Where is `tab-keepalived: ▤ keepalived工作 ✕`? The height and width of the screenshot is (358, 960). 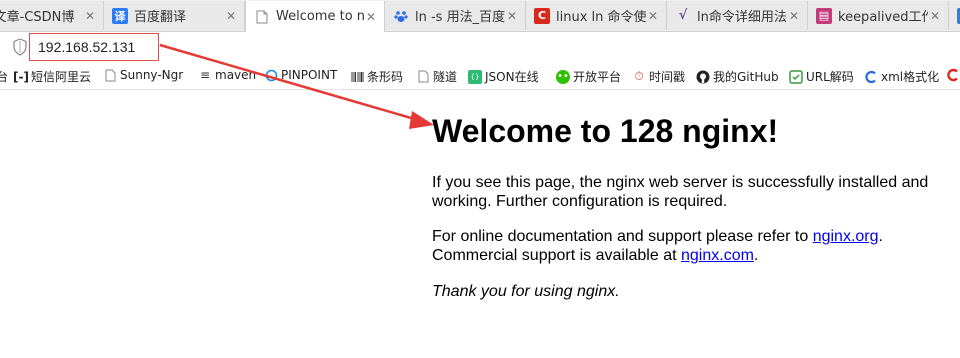 tab-keepalived: ▤ keepalived工作 ✕ is located at coordinates (878, 15).